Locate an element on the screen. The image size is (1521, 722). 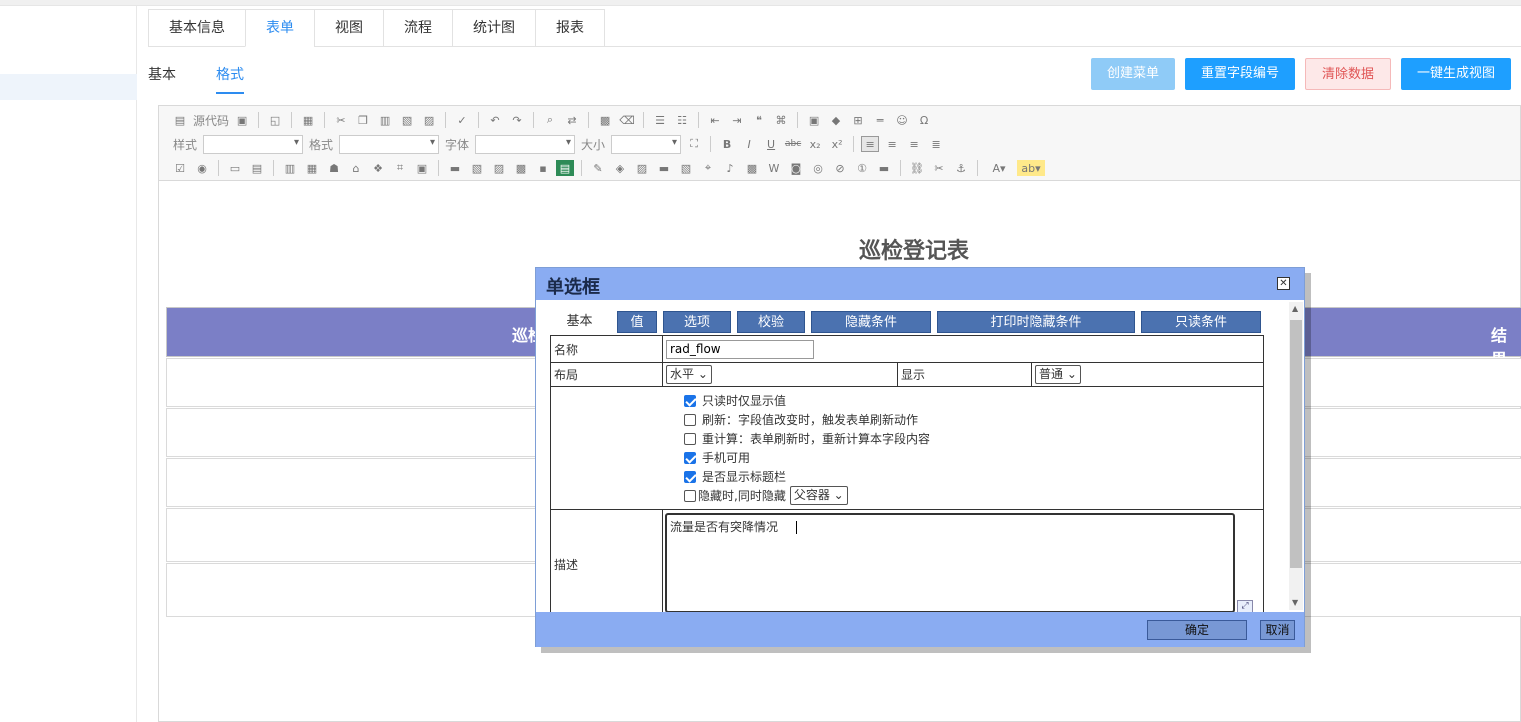
dialog-tab-print-hide-condition: 打印时隐藏条件 is located at coordinates (1036, 322).